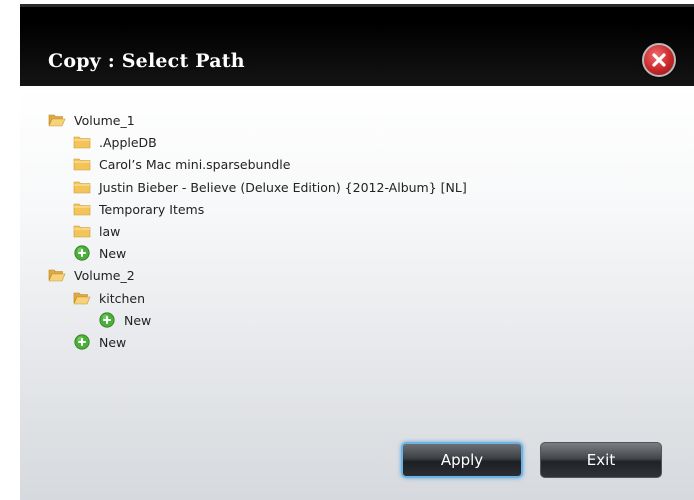 The width and height of the screenshot is (694, 500). I want to click on tree-item-label: Temporary Items, so click(152, 209).